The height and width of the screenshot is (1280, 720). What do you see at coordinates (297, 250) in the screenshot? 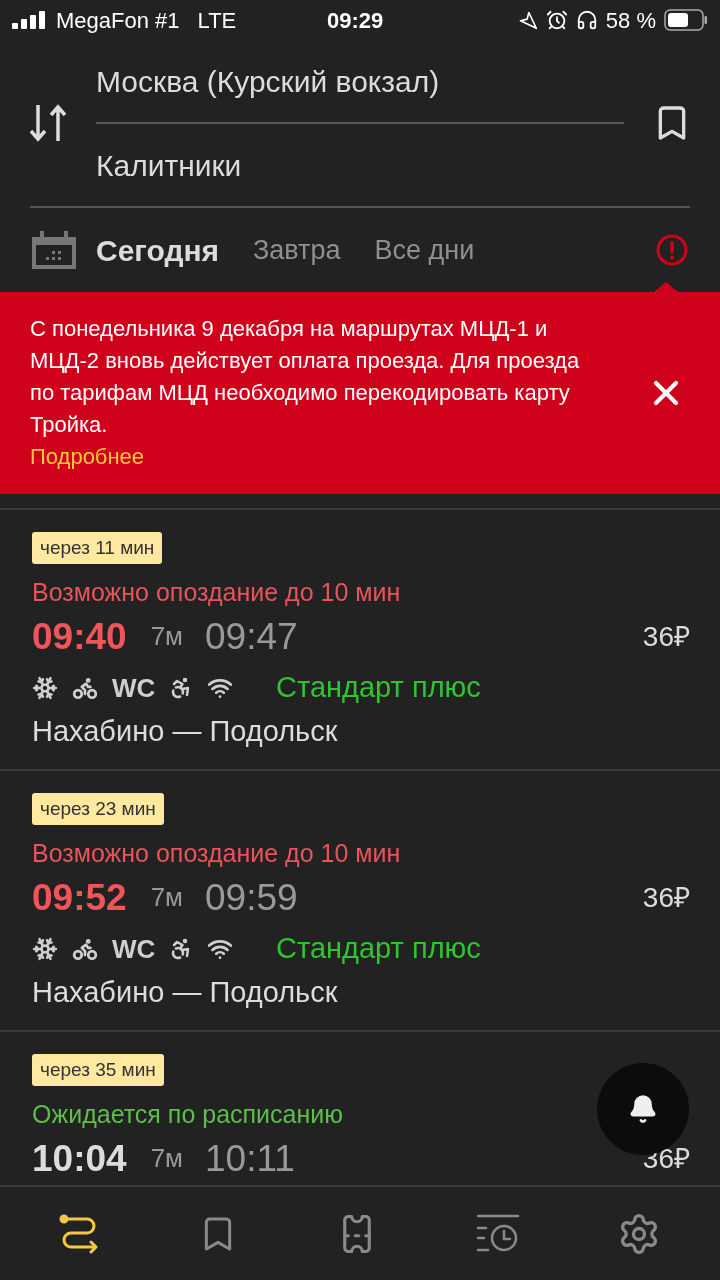
I see `date-tab: Завтра` at bounding box center [297, 250].